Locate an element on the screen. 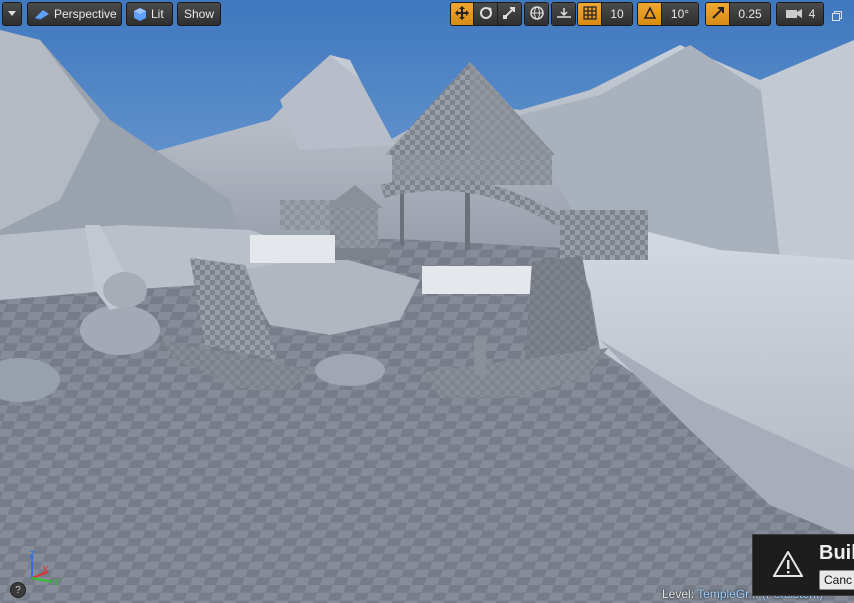 The height and width of the screenshot is (603, 854). transform-tools is located at coordinates (486, 14).